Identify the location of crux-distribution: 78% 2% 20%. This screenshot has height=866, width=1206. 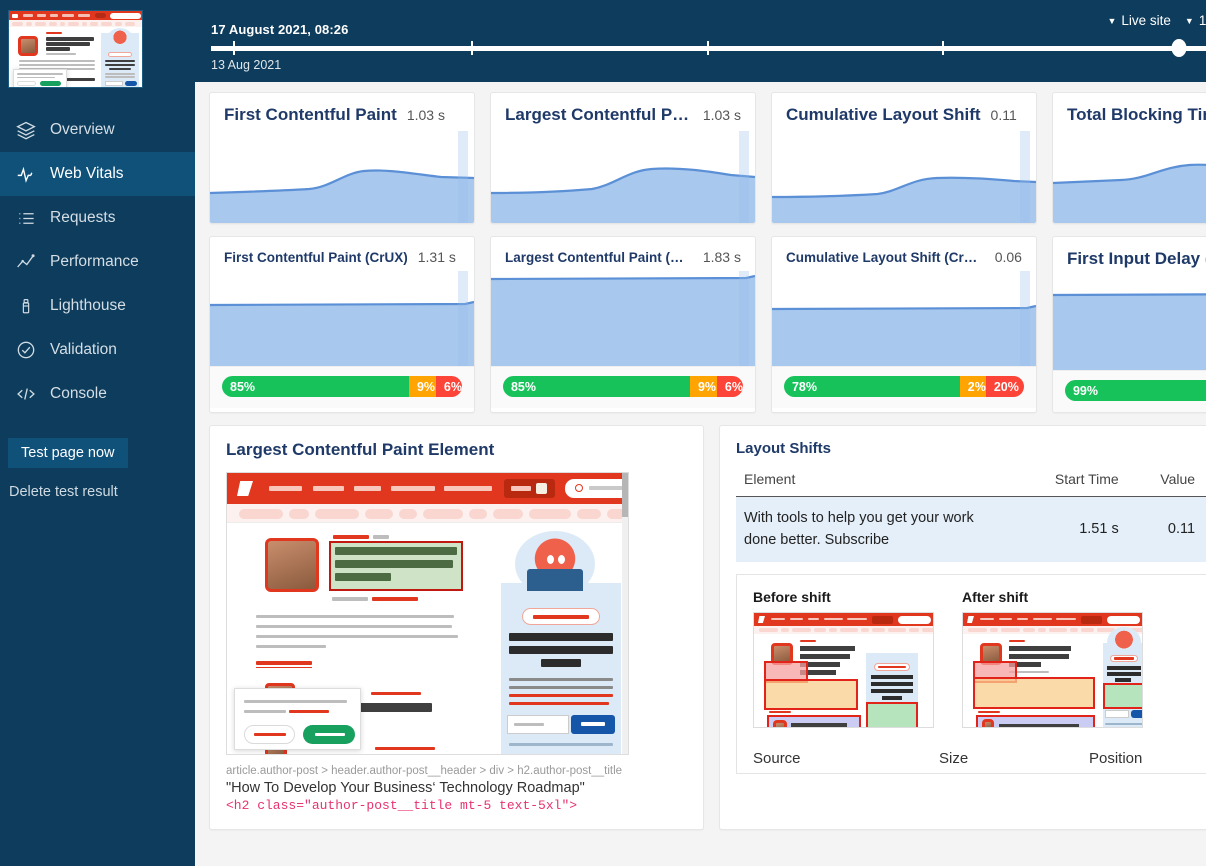
(903, 387).